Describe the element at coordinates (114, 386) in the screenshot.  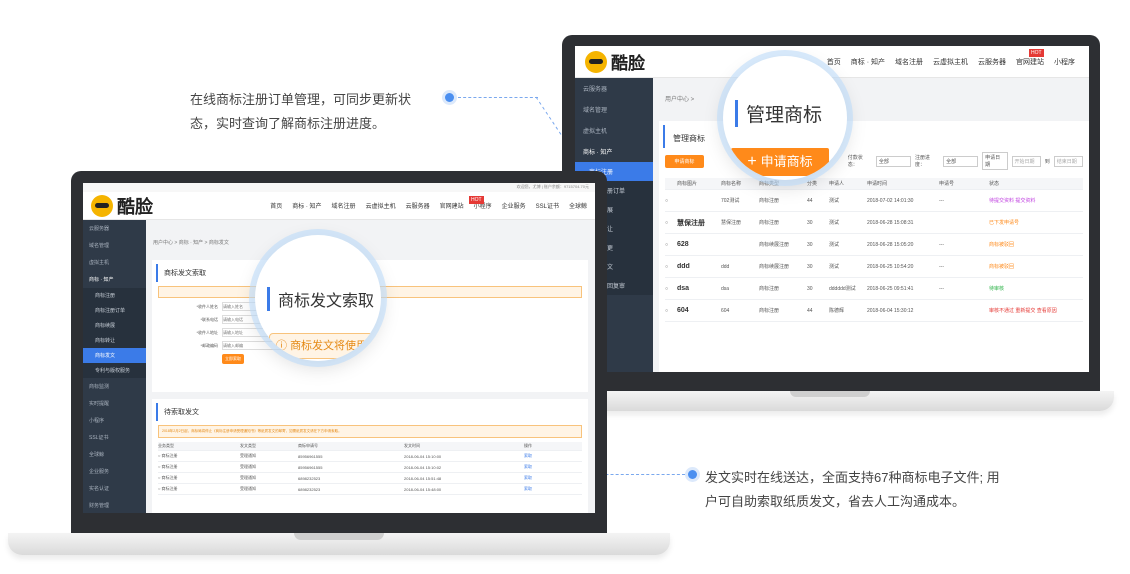
I see `sidebar-item-monitor: 商标监测` at that location.